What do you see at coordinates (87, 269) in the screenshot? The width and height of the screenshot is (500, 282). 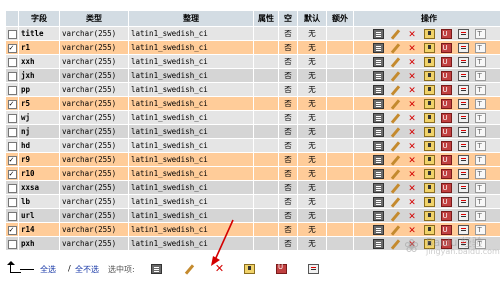 I see `uncheck-all-link: 全不选` at bounding box center [87, 269].